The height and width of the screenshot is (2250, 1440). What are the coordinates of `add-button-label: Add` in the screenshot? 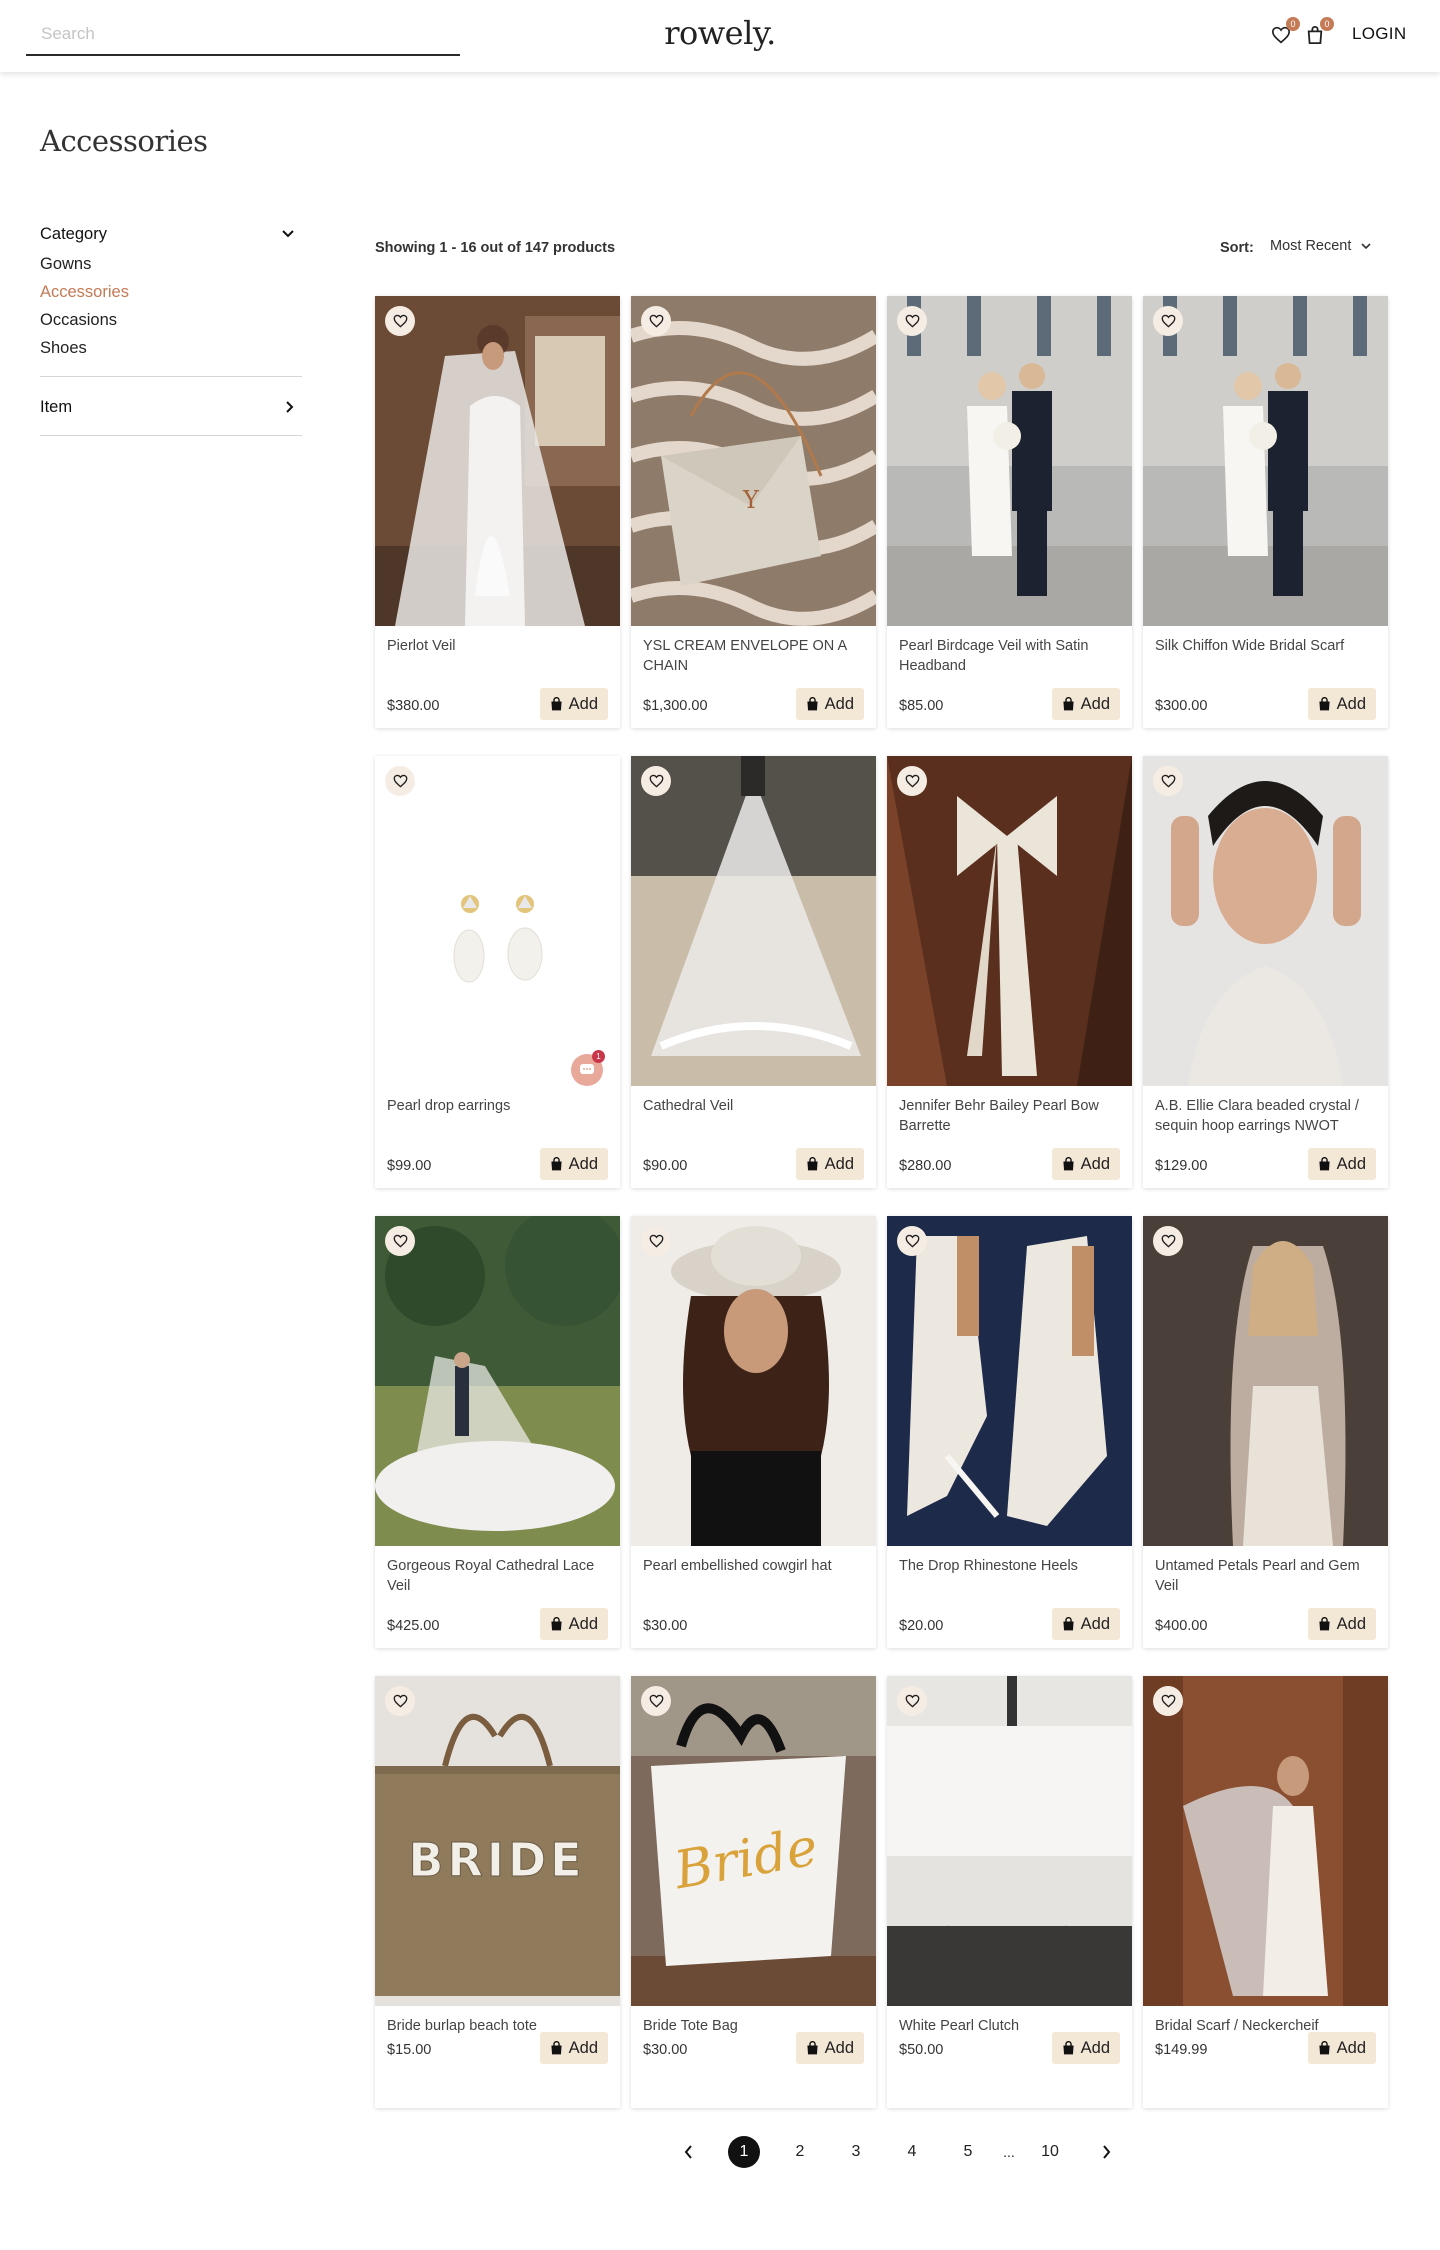 It's located at (1095, 1163).